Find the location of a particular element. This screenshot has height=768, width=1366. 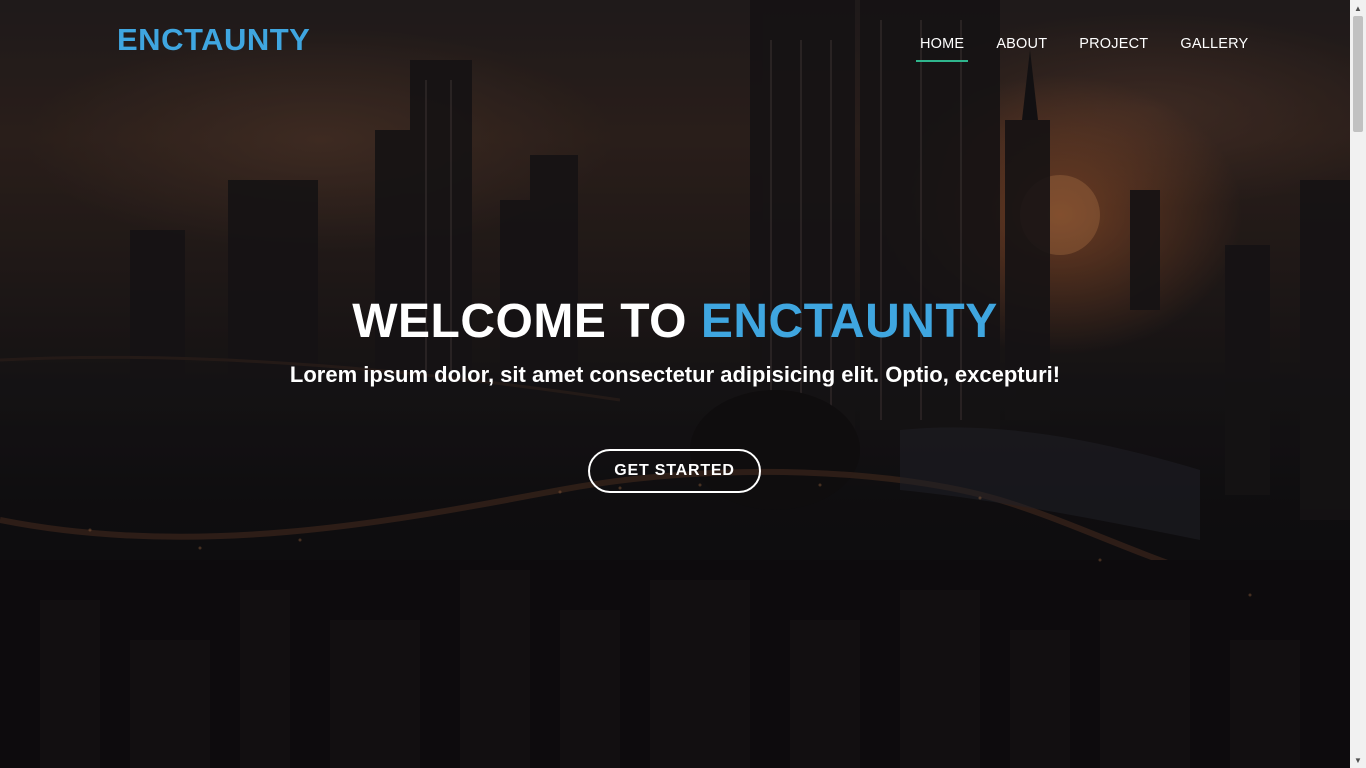

nav-item-project: PROJECT is located at coordinates (1113, 49).